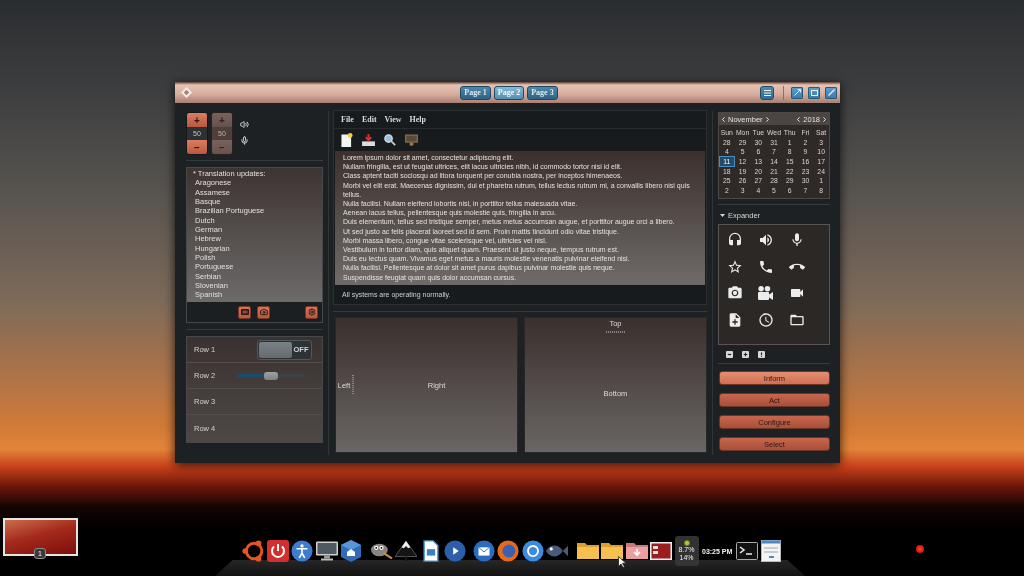 Image resolution: width=1024 pixels, height=576 pixels. Describe the element at coordinates (765, 293) in the screenshot. I see `movie-camera-icon` at that location.